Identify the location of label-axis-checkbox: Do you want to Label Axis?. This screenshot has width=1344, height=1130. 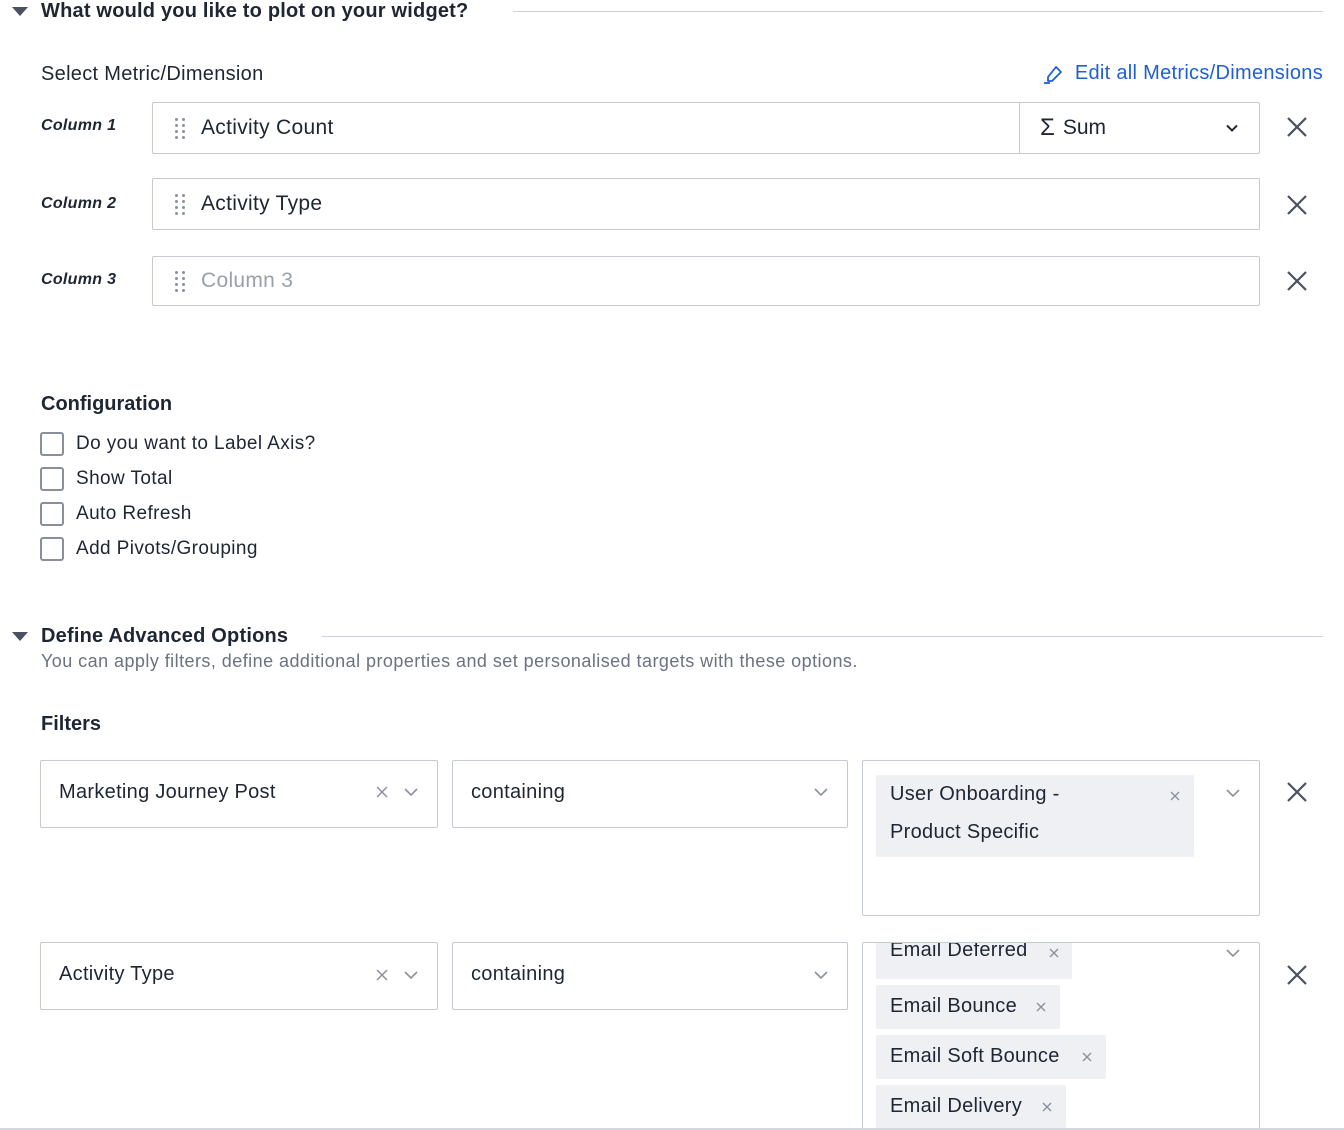
(178, 444).